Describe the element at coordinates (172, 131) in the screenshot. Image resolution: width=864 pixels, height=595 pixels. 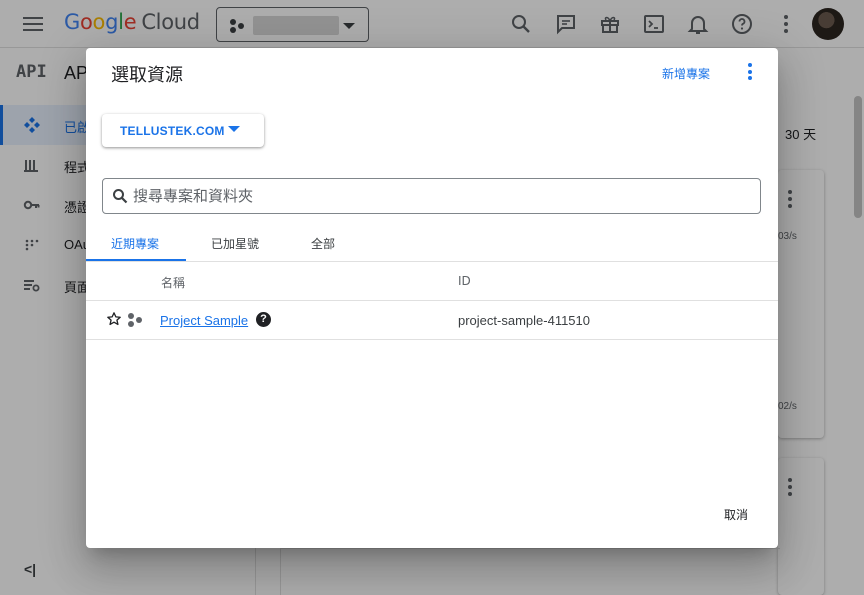
I see `organization-label: TELLUSTEK.COM` at that location.